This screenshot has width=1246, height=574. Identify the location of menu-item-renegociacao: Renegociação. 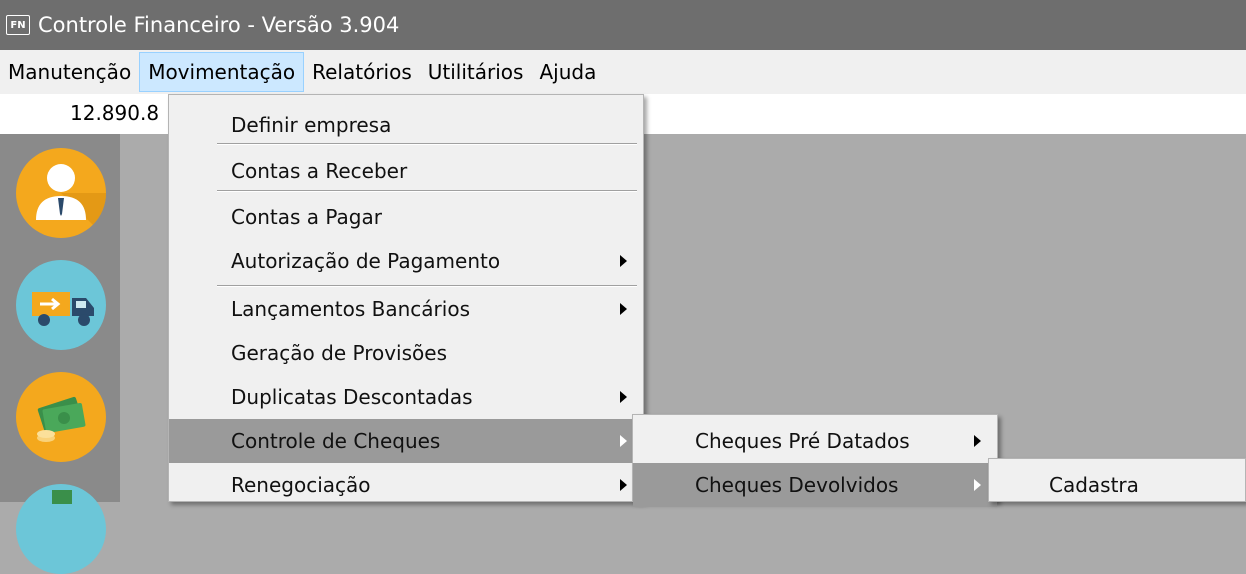
(406, 485).